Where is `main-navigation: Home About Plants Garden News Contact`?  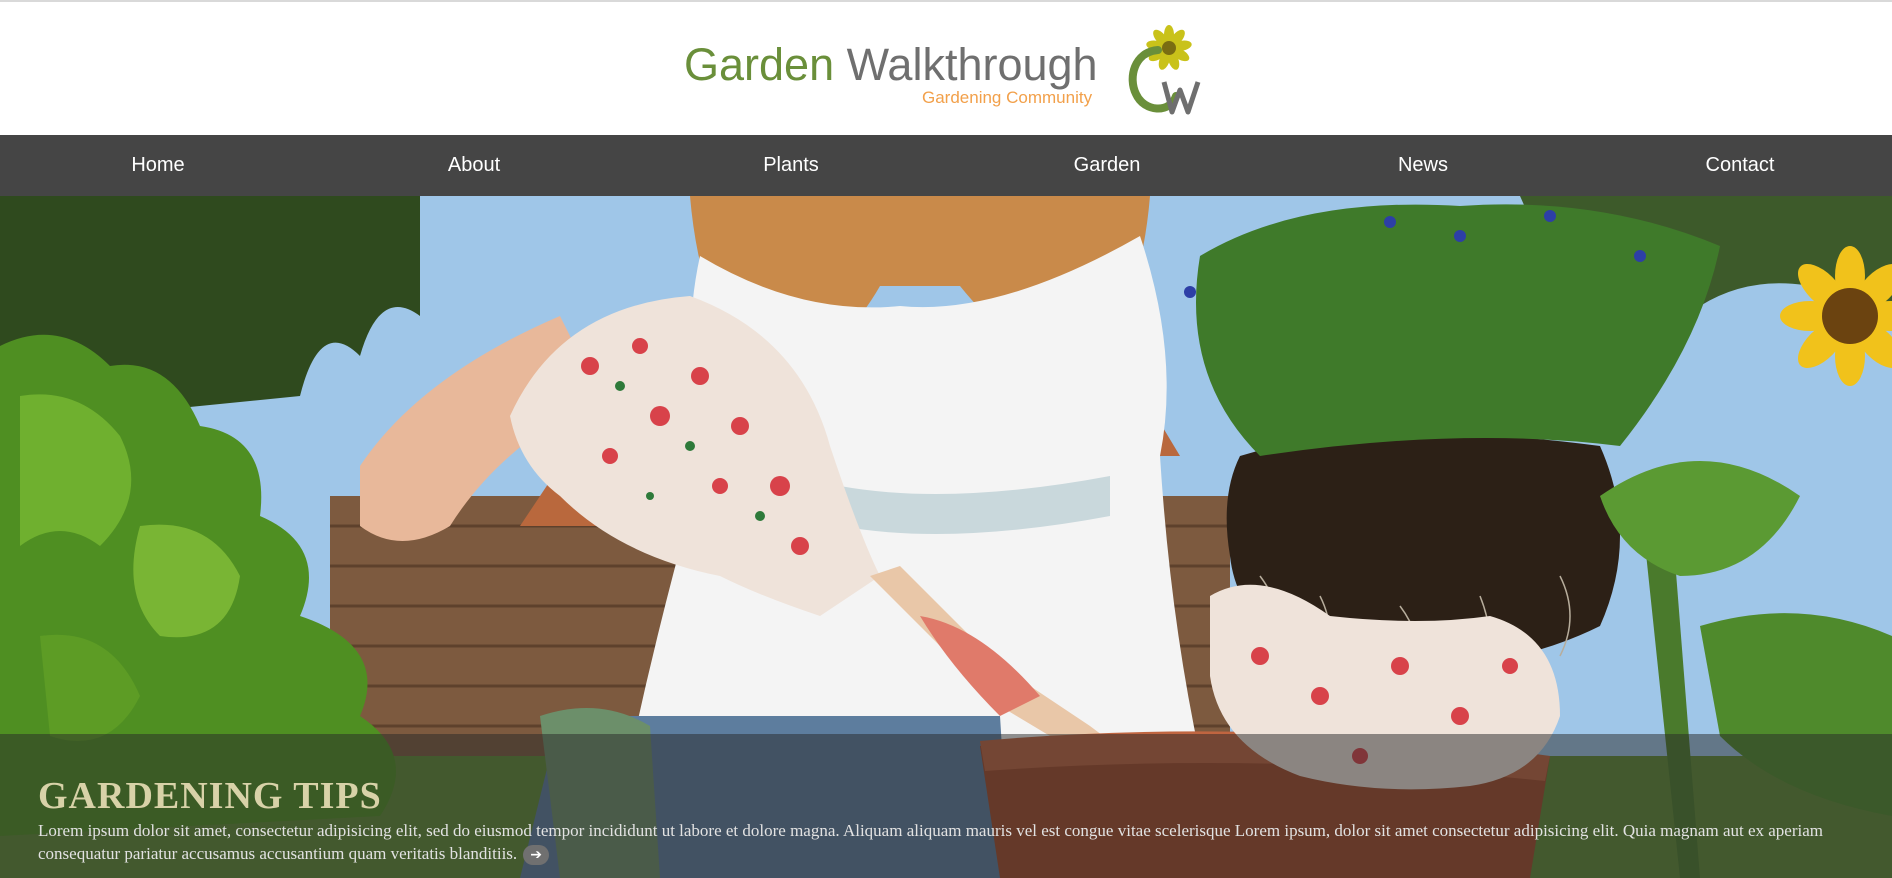 main-navigation: Home About Plants Garden News Contact is located at coordinates (946, 165).